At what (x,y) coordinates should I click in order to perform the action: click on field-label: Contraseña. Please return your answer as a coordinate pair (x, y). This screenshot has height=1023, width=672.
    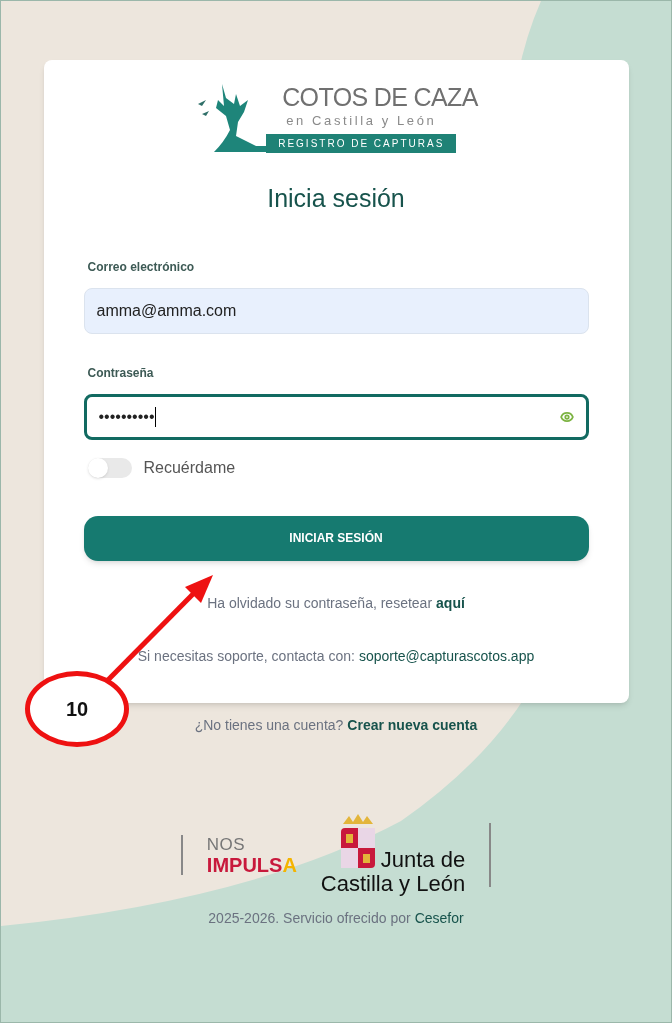
    Looking at the image, I should click on (120, 373).